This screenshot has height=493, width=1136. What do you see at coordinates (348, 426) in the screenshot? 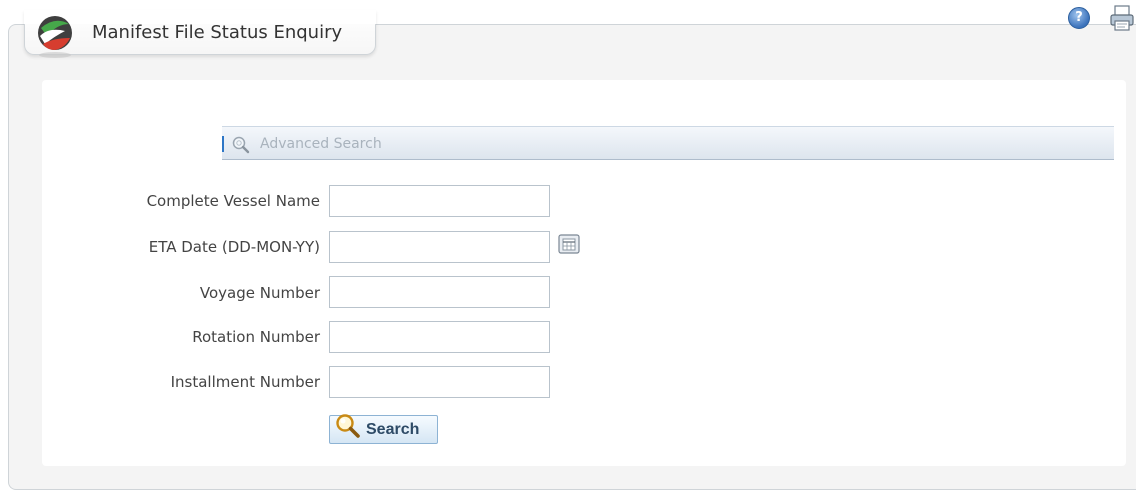
I see `search-icon` at bounding box center [348, 426].